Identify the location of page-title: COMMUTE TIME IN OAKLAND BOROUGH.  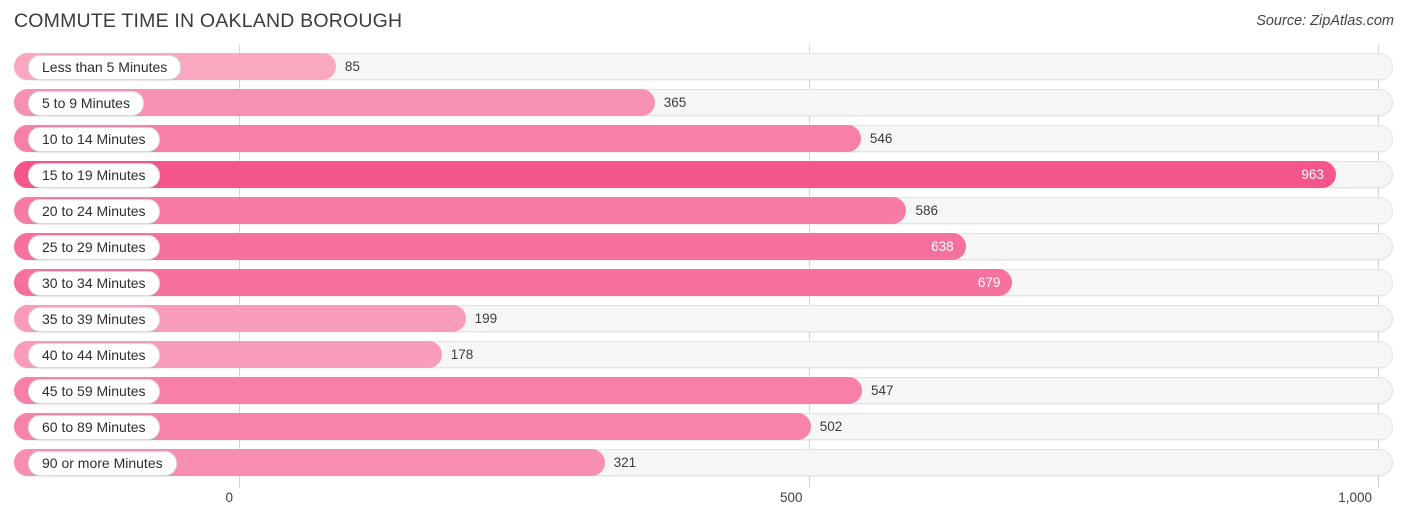
(208, 21).